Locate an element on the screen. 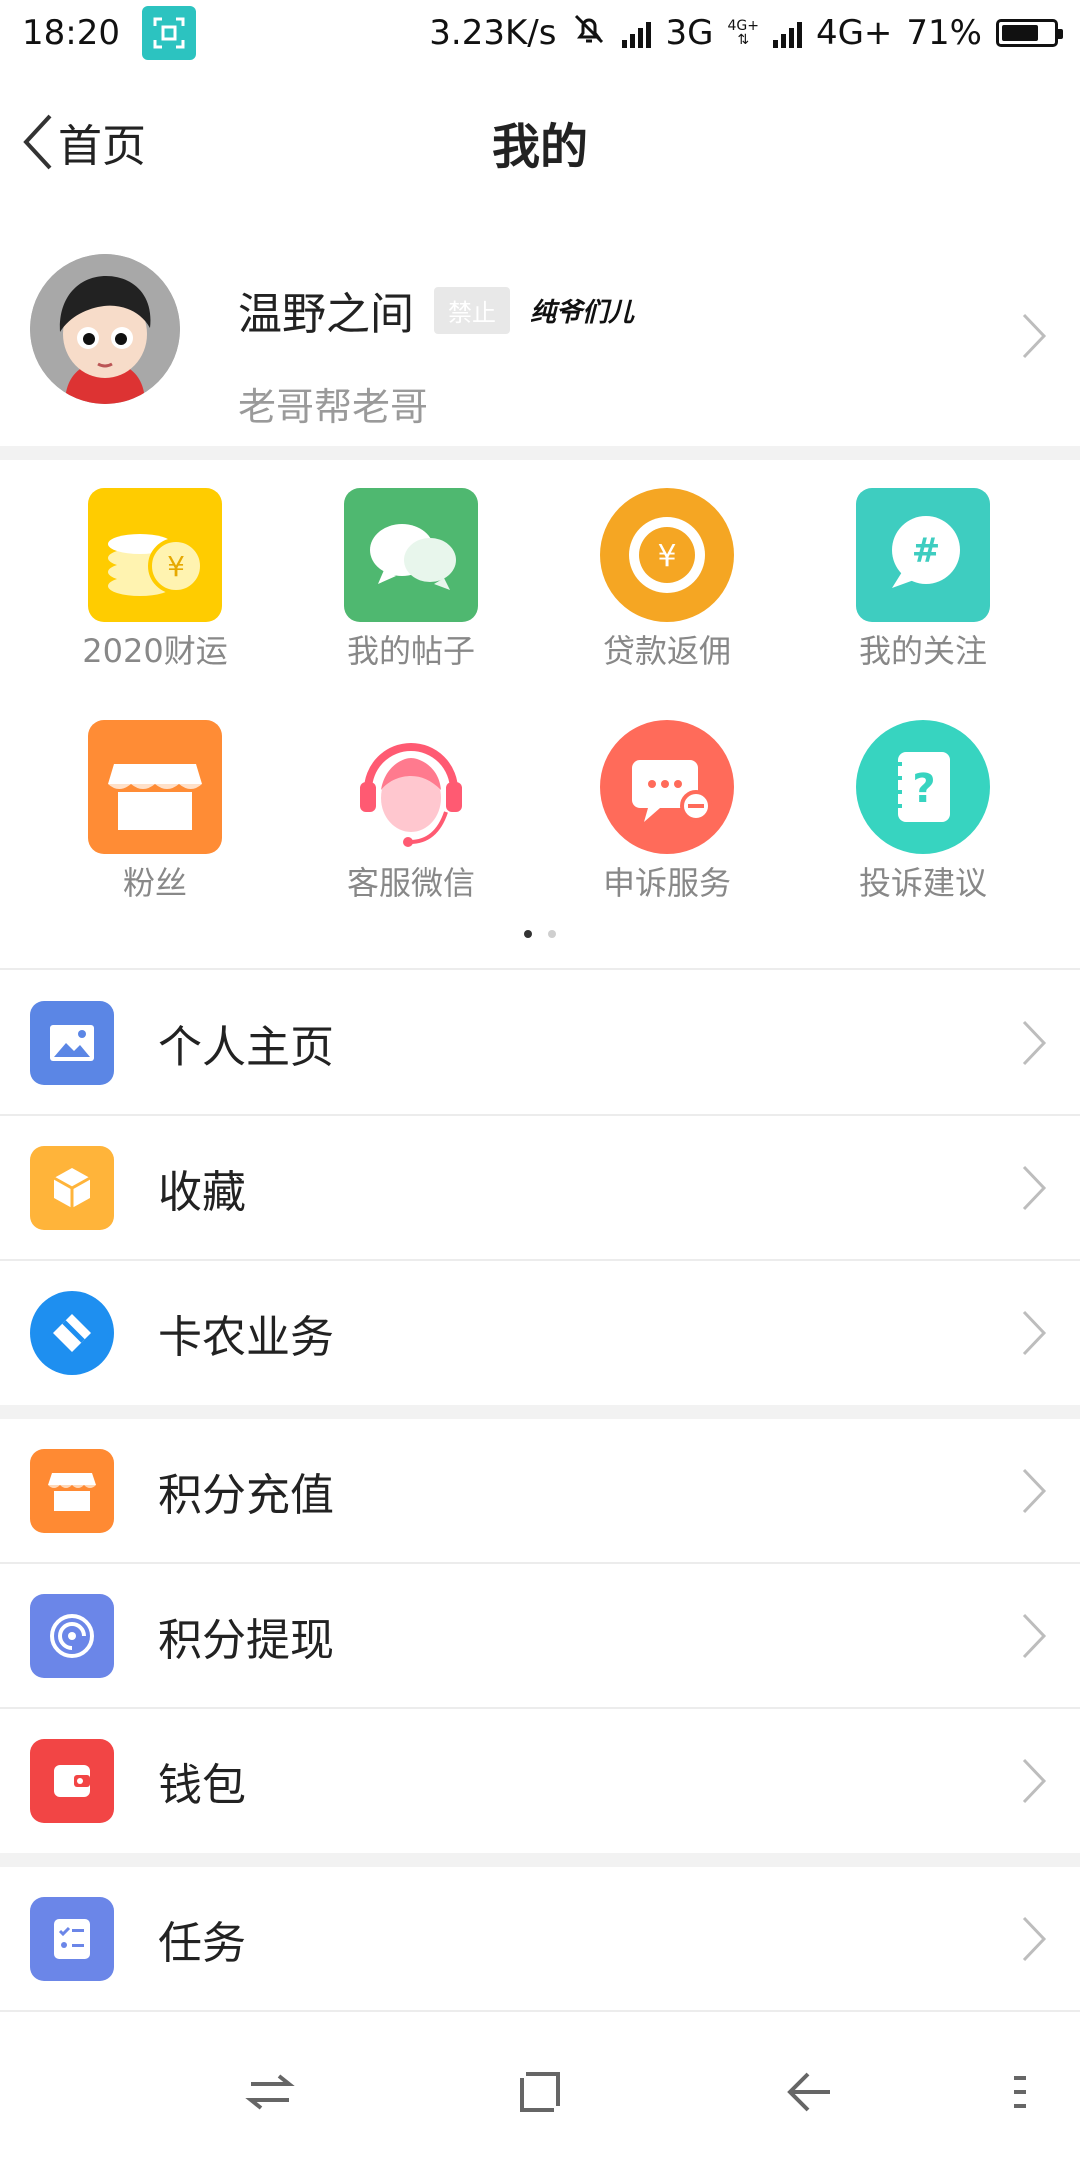  chat-bubbles-icon is located at coordinates (411, 555).